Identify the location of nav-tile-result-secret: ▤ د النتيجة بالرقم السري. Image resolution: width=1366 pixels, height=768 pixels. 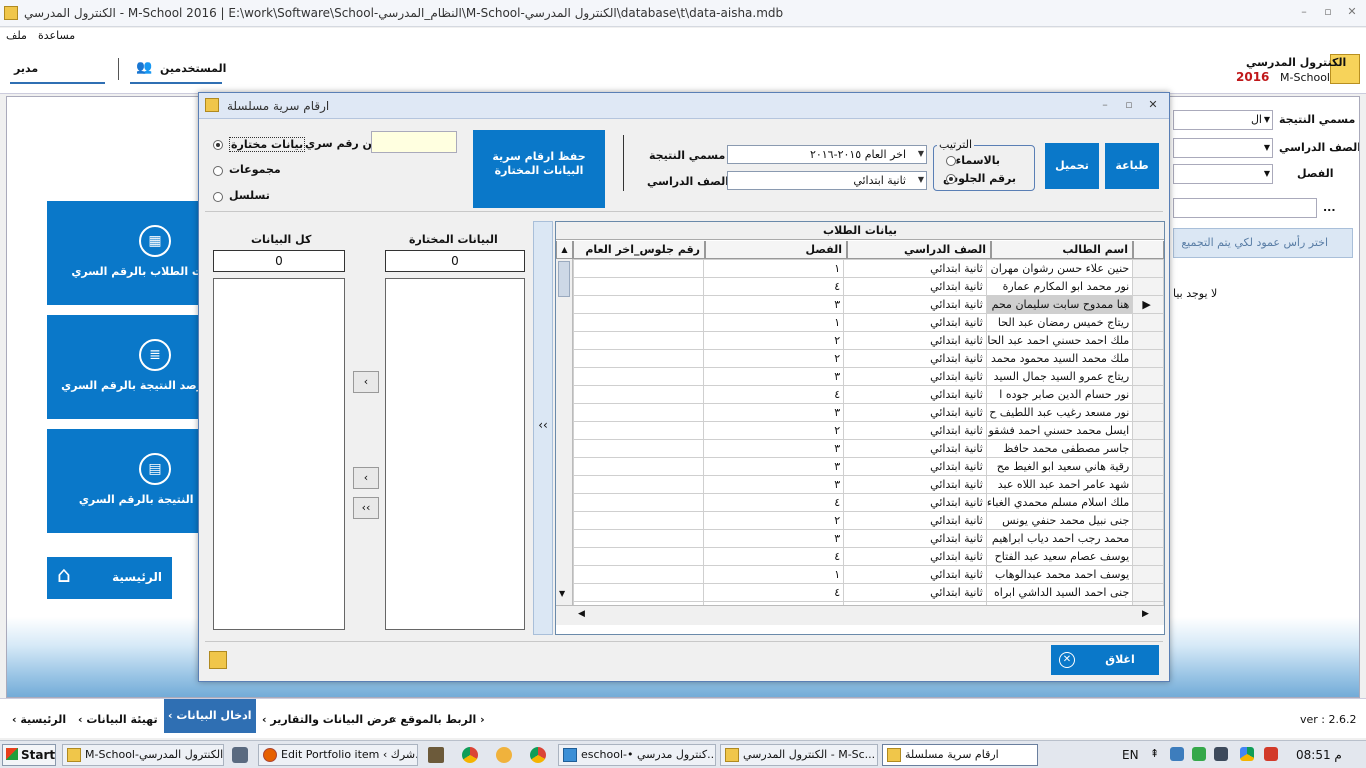
(127, 481).